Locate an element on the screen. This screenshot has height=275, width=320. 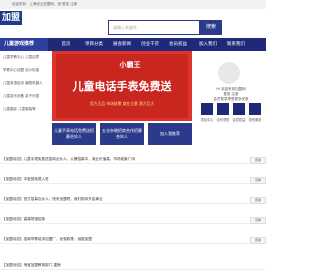
icon-label: 投资服务 is located at coordinates (255, 120).